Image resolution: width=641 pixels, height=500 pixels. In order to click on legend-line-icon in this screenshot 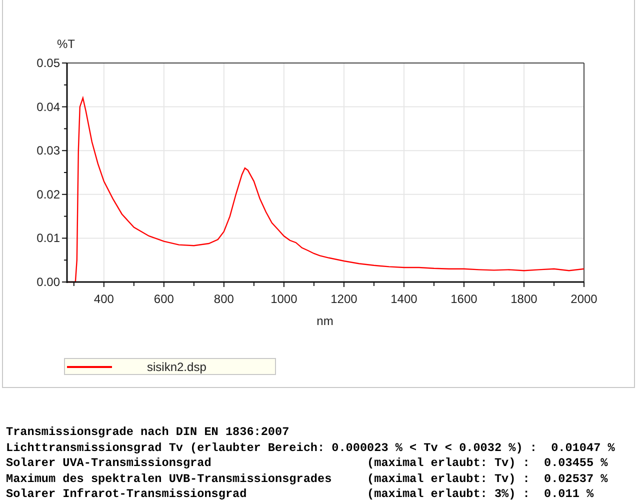, I will do `click(89, 367)`.